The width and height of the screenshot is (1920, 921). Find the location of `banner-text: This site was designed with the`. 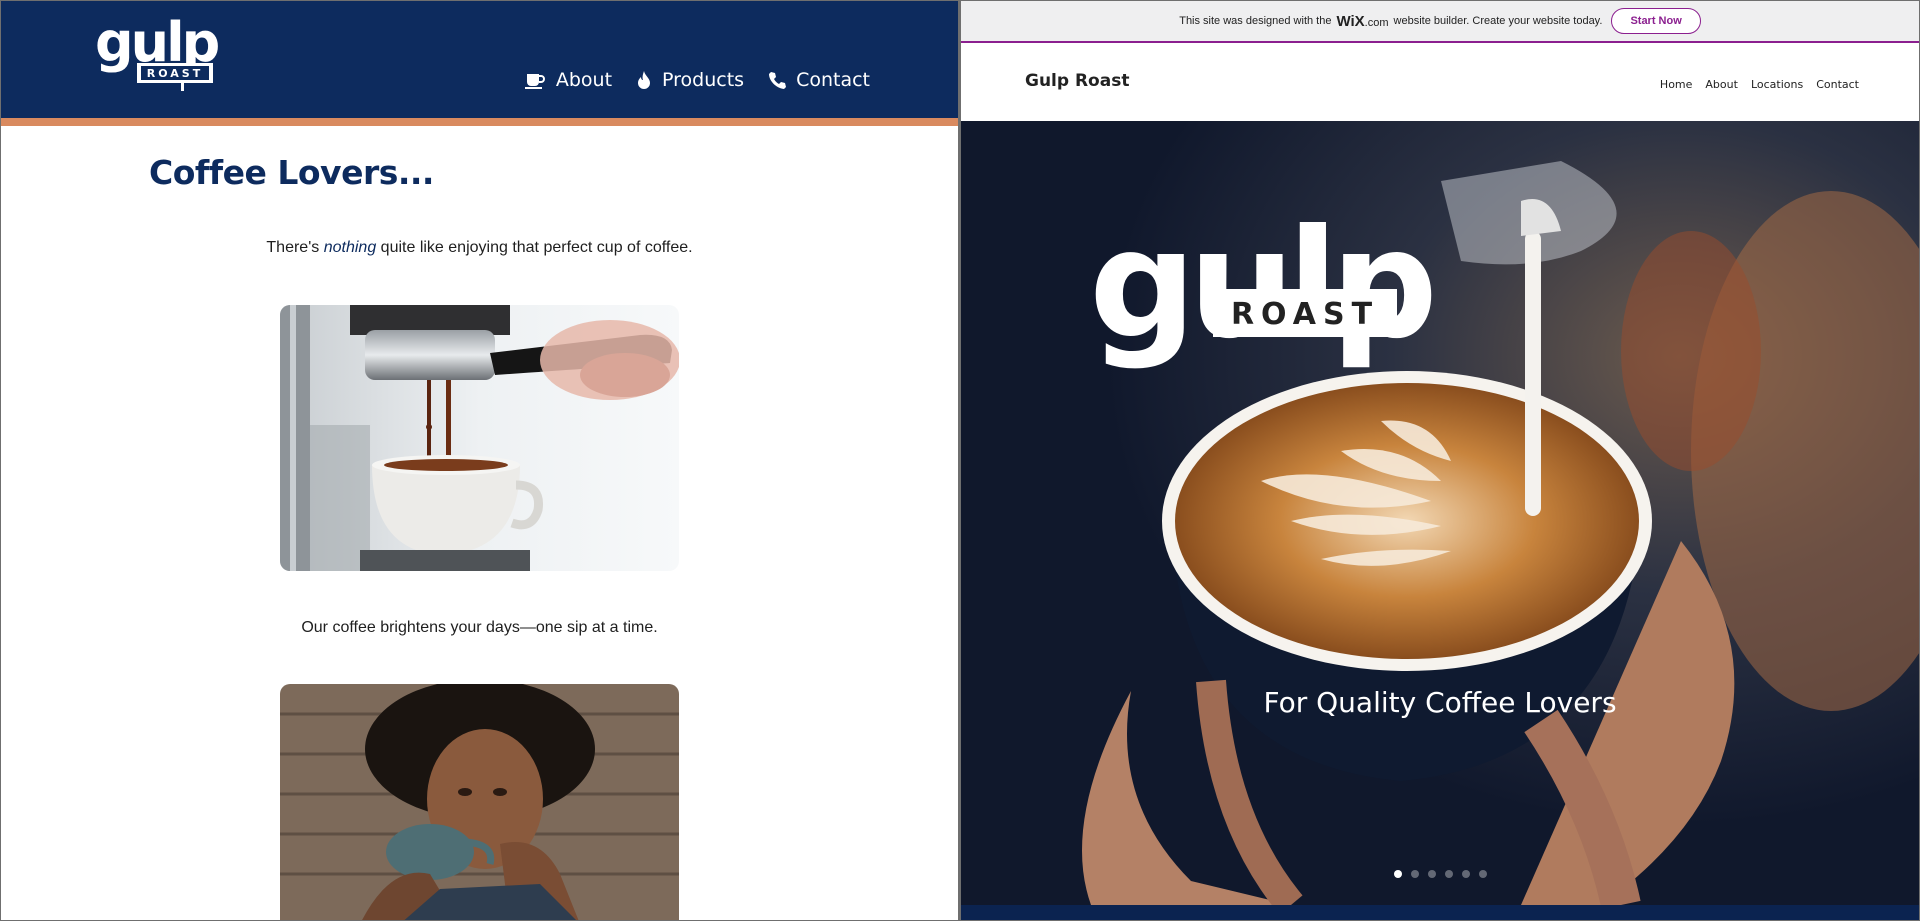

banner-text: This site was designed with the is located at coordinates (1255, 21).